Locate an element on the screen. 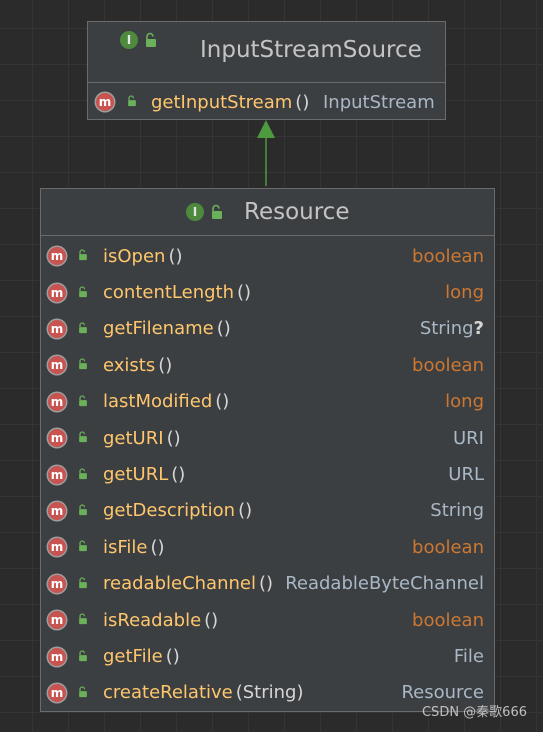 Image resolution: width=543 pixels, height=732 pixels. method-row-getDescription: m getDescription() String is located at coordinates (267, 511).